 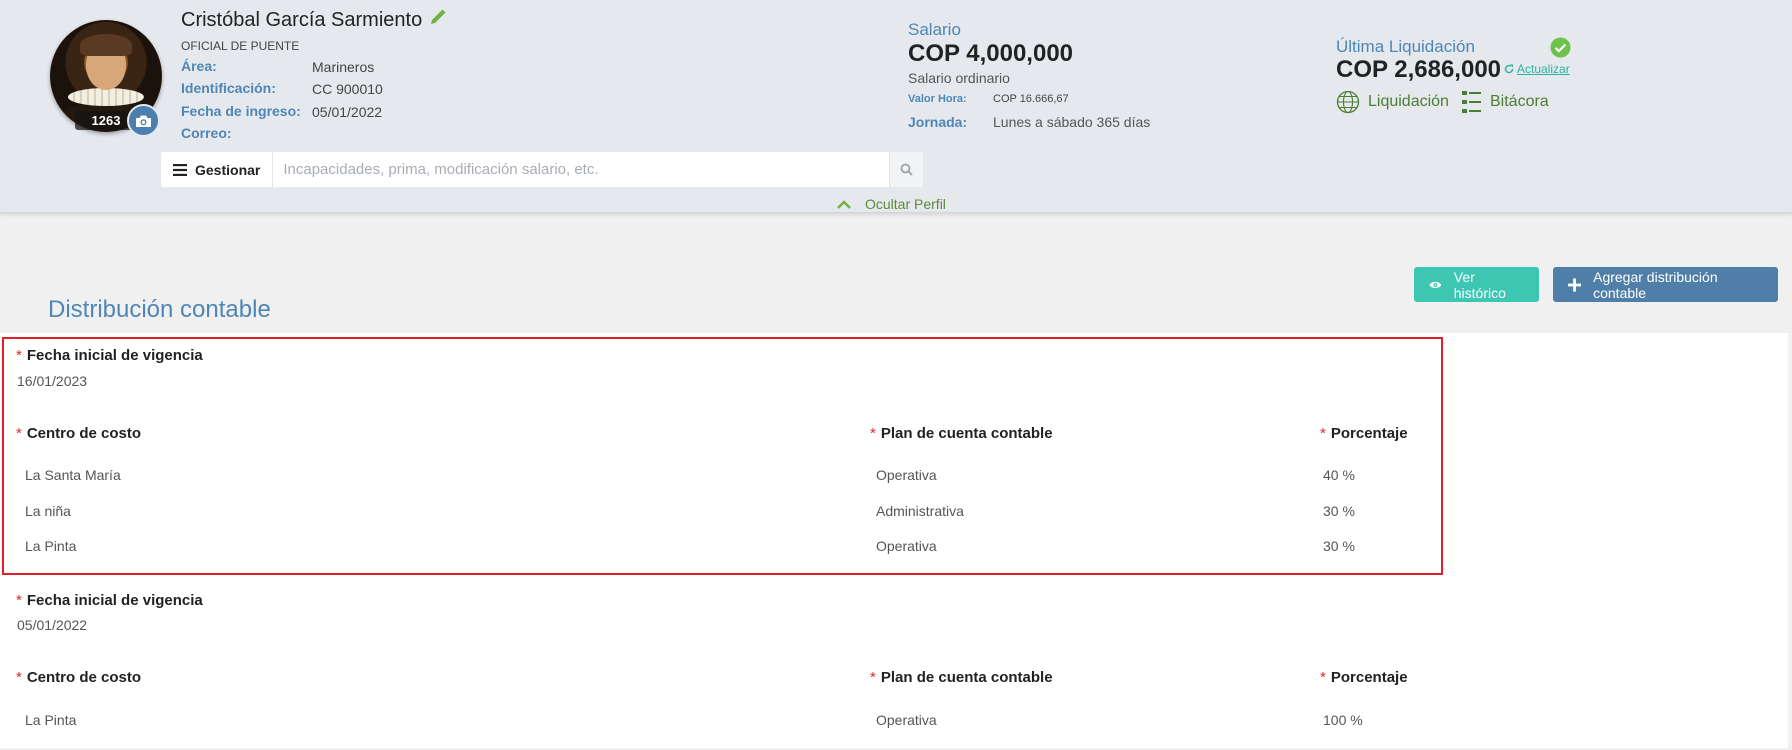 What do you see at coordinates (581, 169) in the screenshot?
I see `manage-search-input` at bounding box center [581, 169].